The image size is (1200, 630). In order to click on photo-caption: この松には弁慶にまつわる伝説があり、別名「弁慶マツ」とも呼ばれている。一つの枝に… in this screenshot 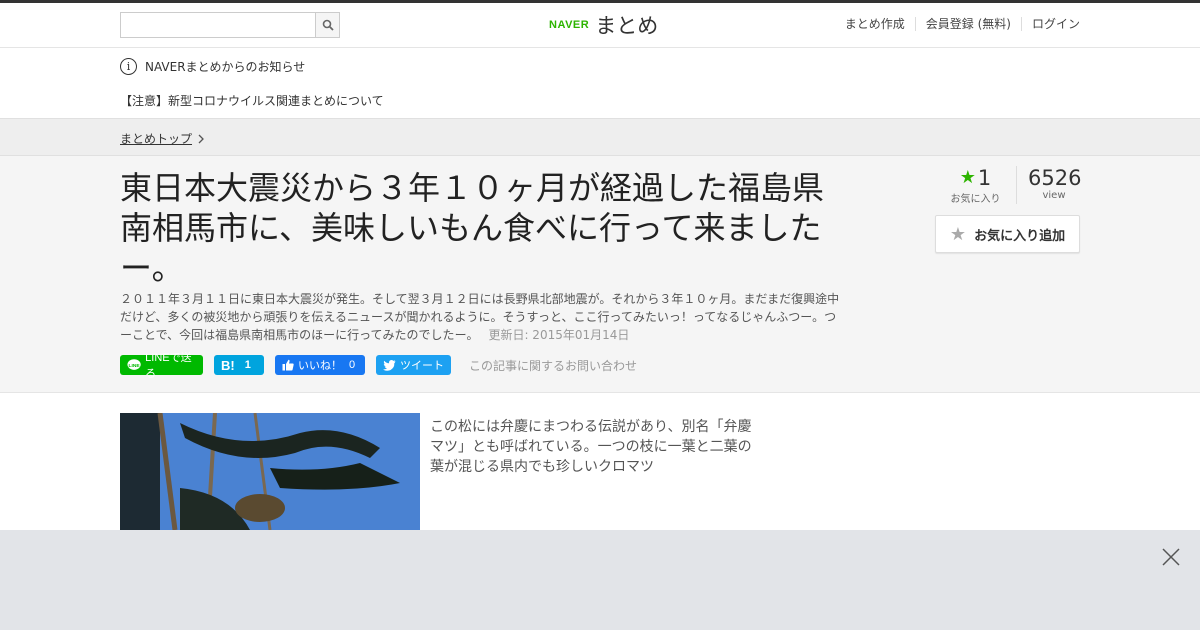, I will do `click(591, 447)`.